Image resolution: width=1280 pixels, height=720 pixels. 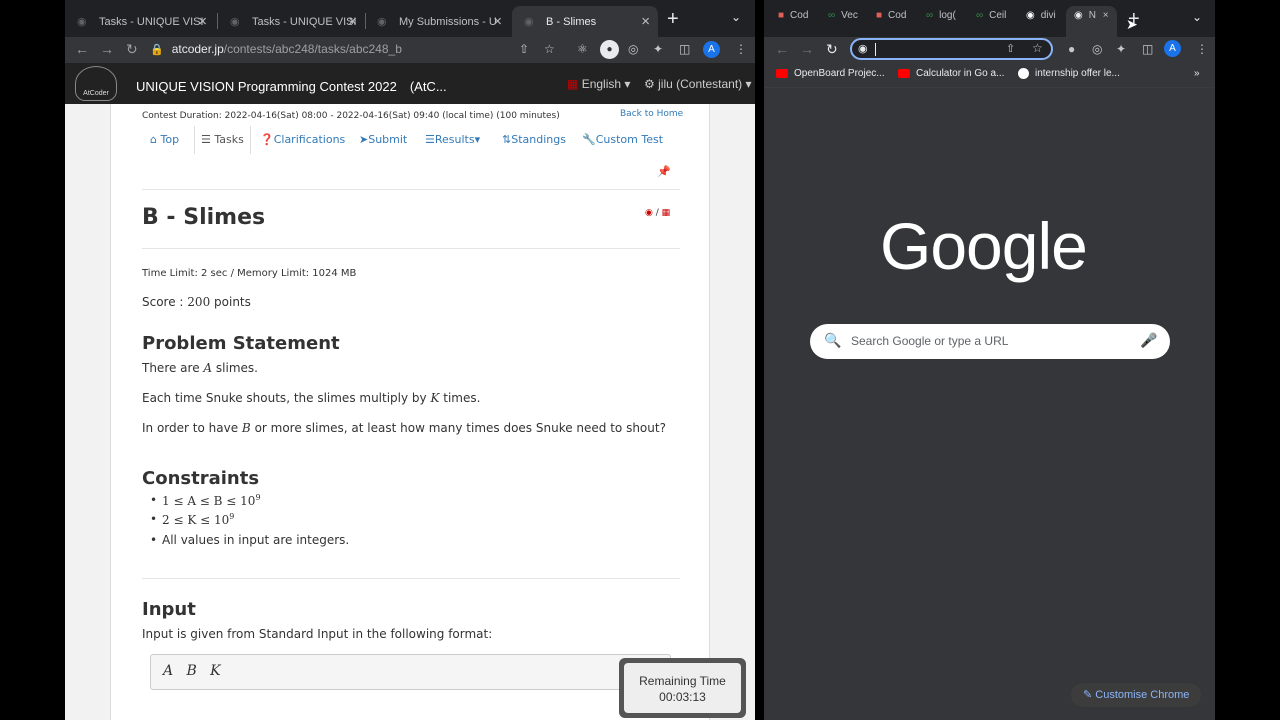 What do you see at coordinates (209, 501) in the screenshot?
I see `text: 1 ≤ A ≤ B ≤ 10` at bounding box center [209, 501].